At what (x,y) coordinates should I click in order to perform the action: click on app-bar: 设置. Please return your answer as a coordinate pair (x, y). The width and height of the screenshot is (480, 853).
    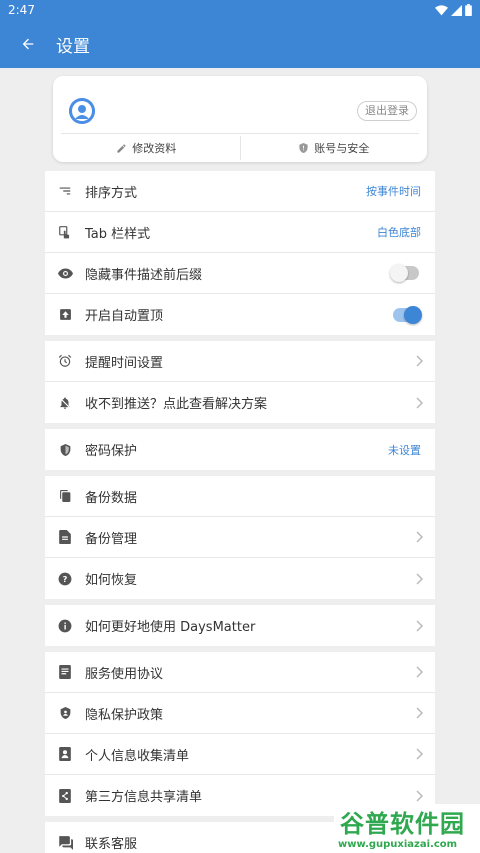
    Looking at the image, I should click on (240, 44).